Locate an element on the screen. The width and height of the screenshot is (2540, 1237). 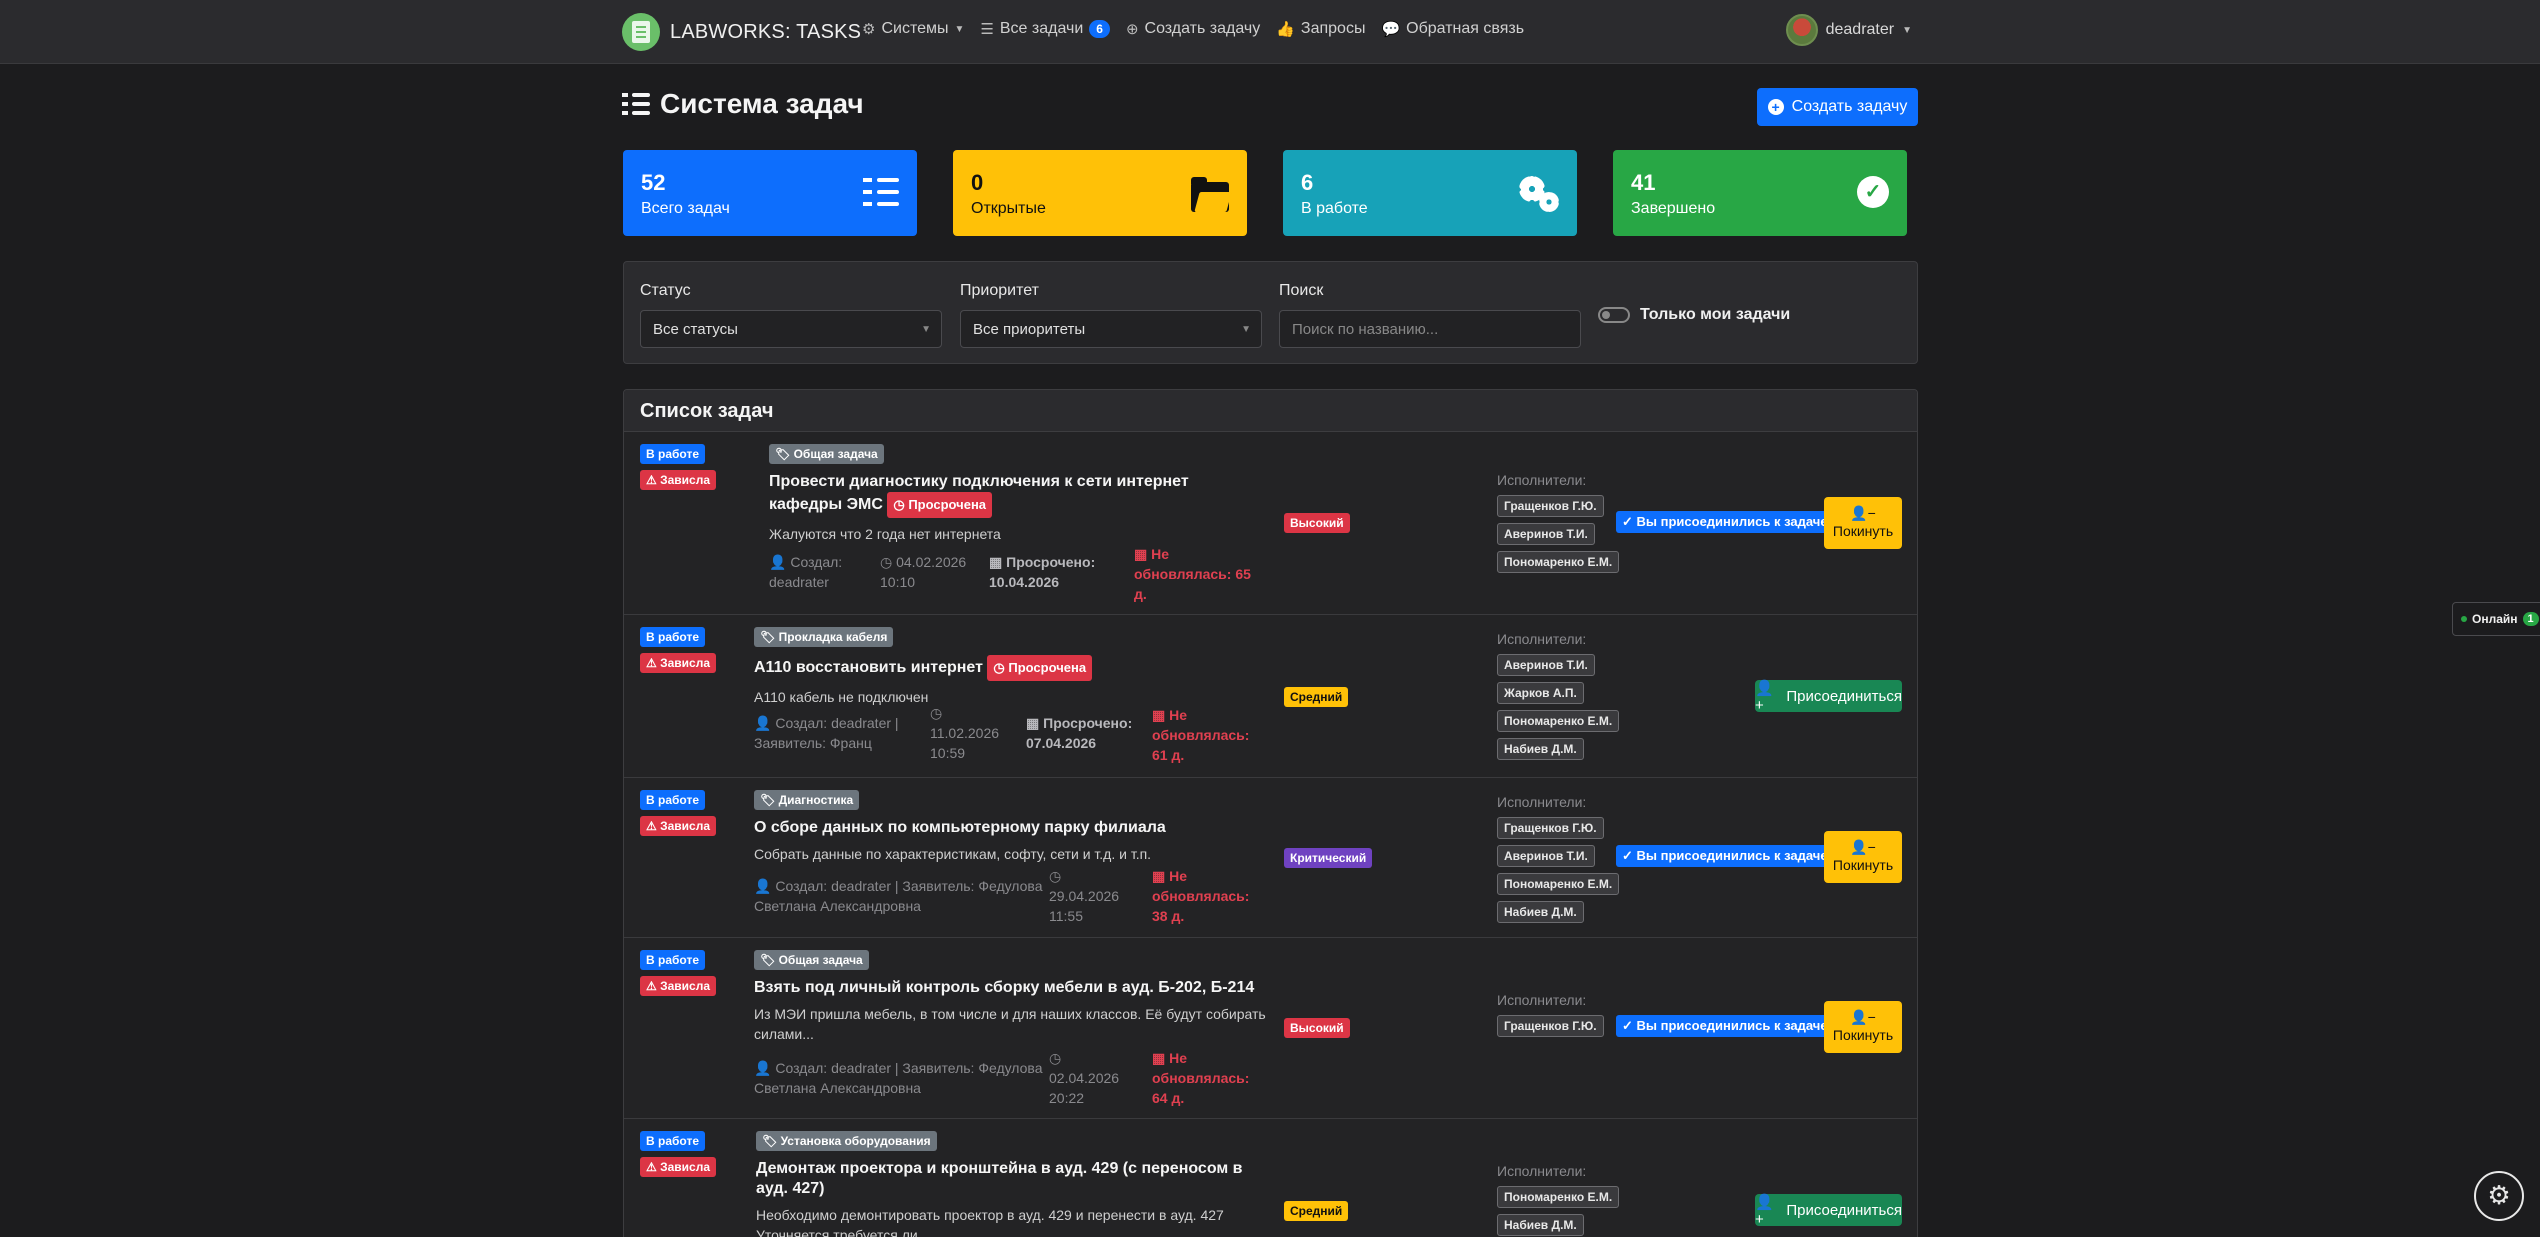
category-badge: 🏷 Общая задача is located at coordinates (826, 454).